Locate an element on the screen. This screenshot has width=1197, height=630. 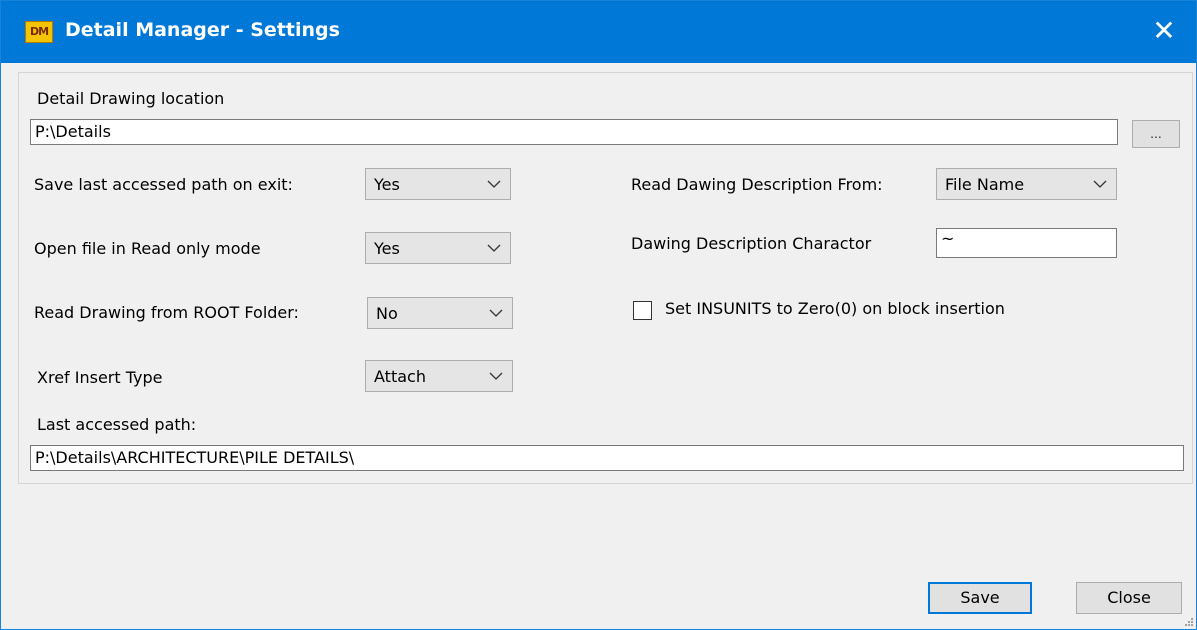
resize-grip-icon is located at coordinates (1189, 622).